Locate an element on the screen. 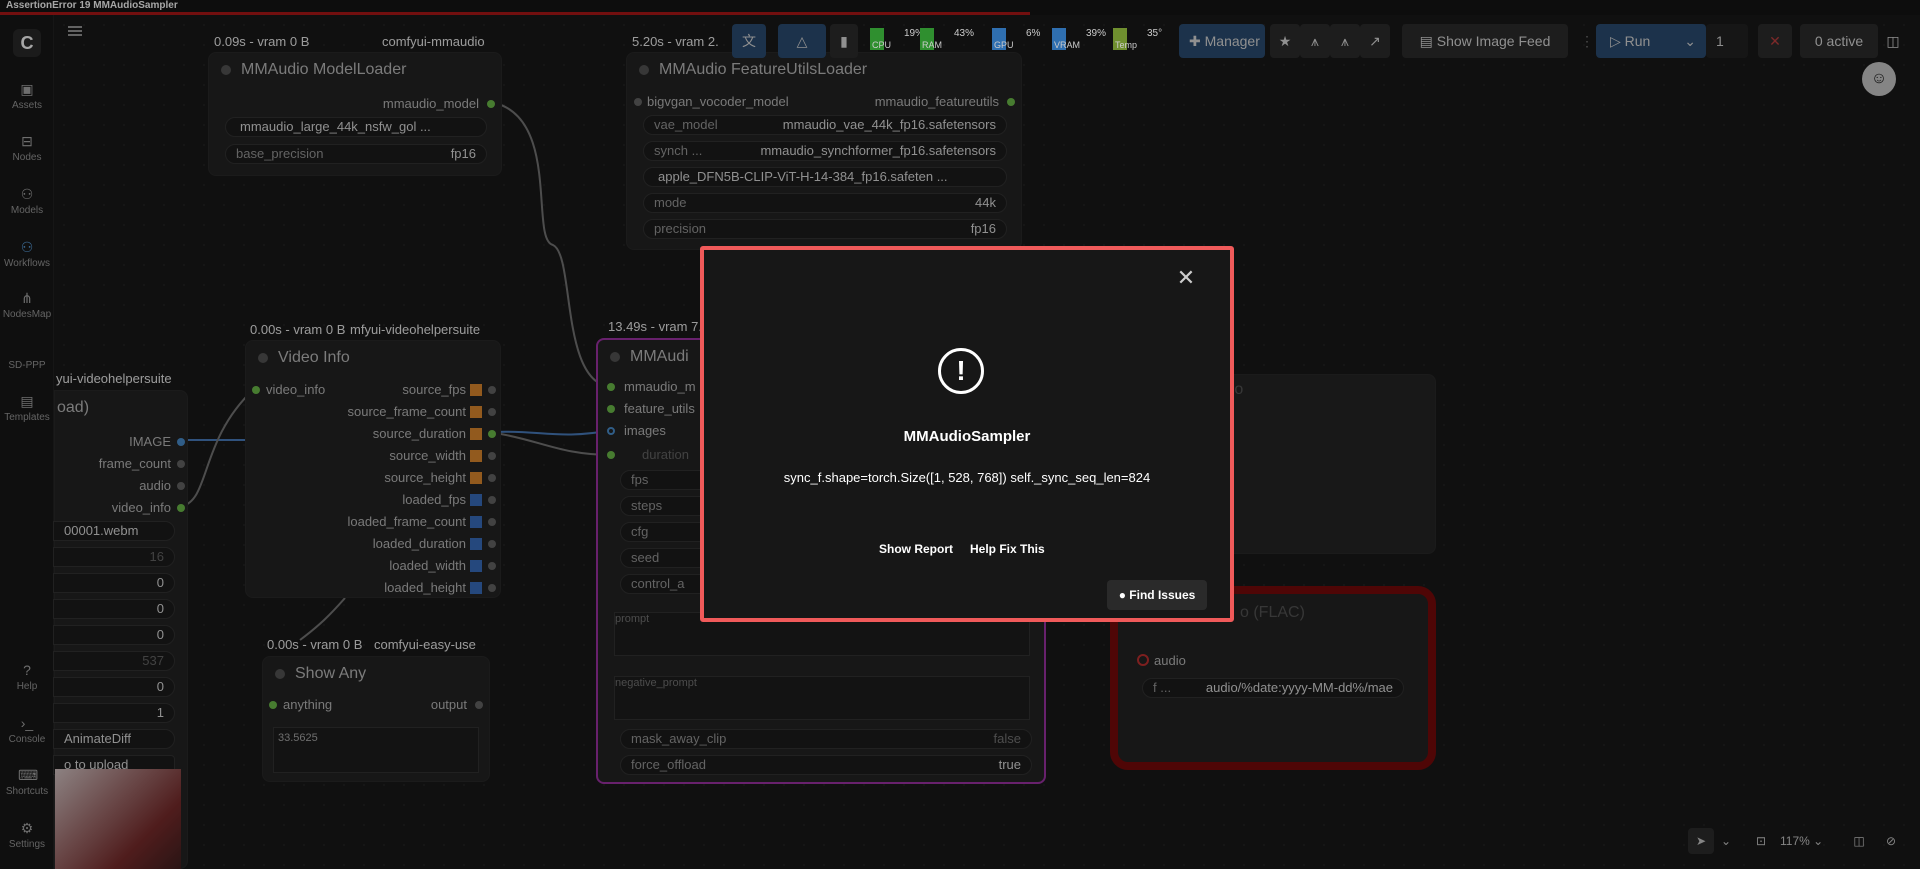 The width and height of the screenshot is (1920, 869). stat-value: 39% is located at coordinates (1096, 33).